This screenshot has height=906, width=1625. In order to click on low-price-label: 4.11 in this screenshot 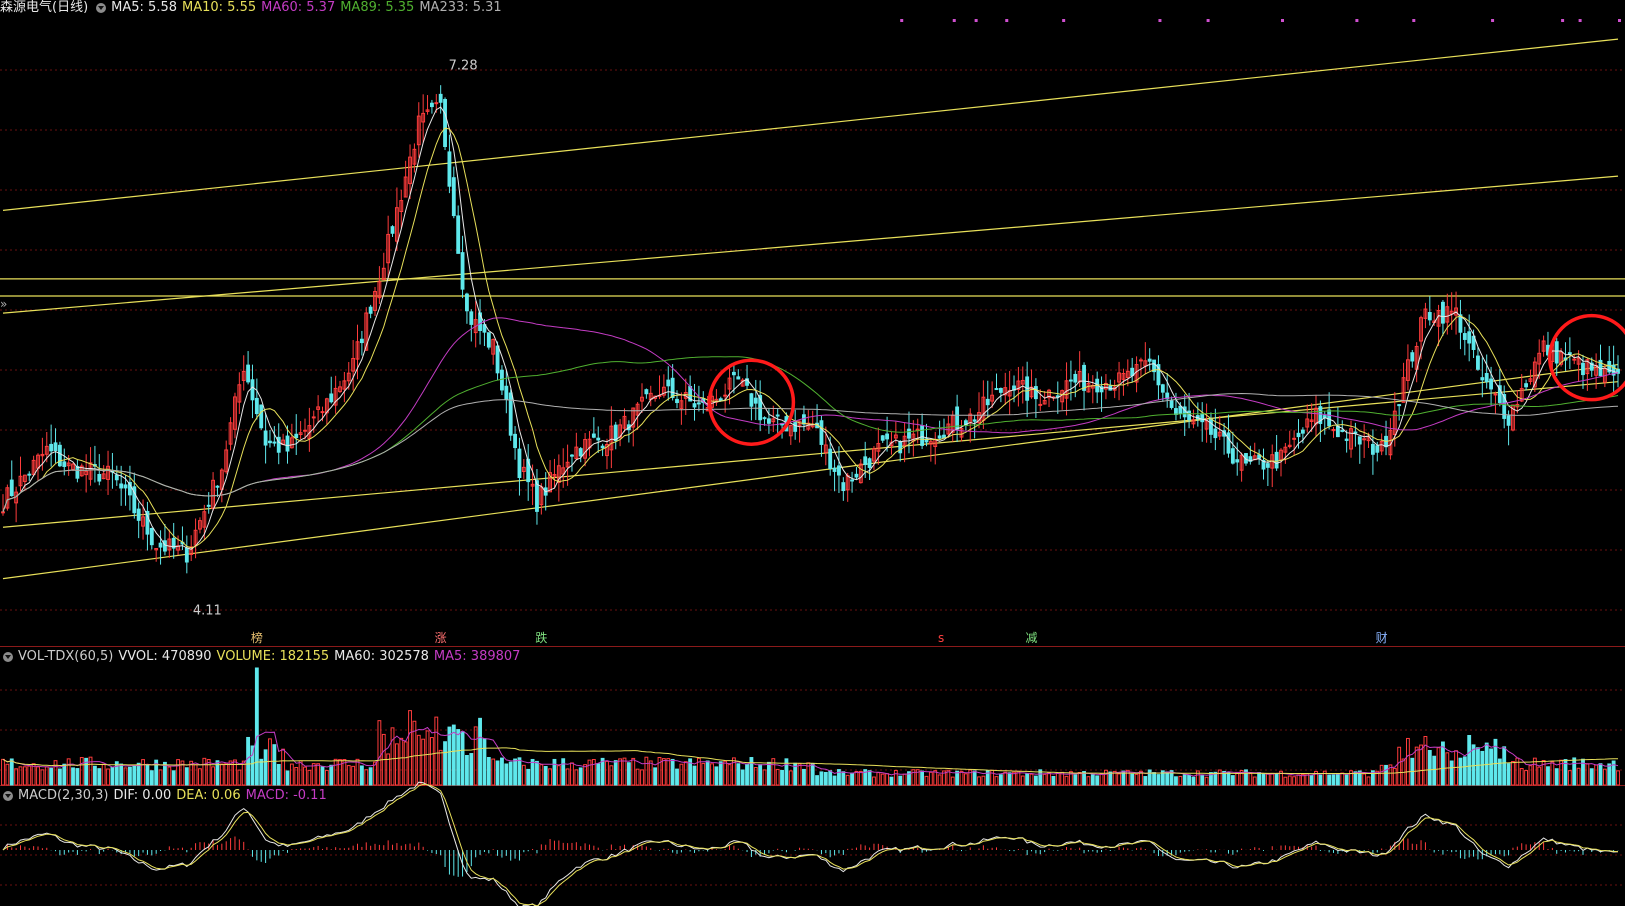, I will do `click(207, 611)`.